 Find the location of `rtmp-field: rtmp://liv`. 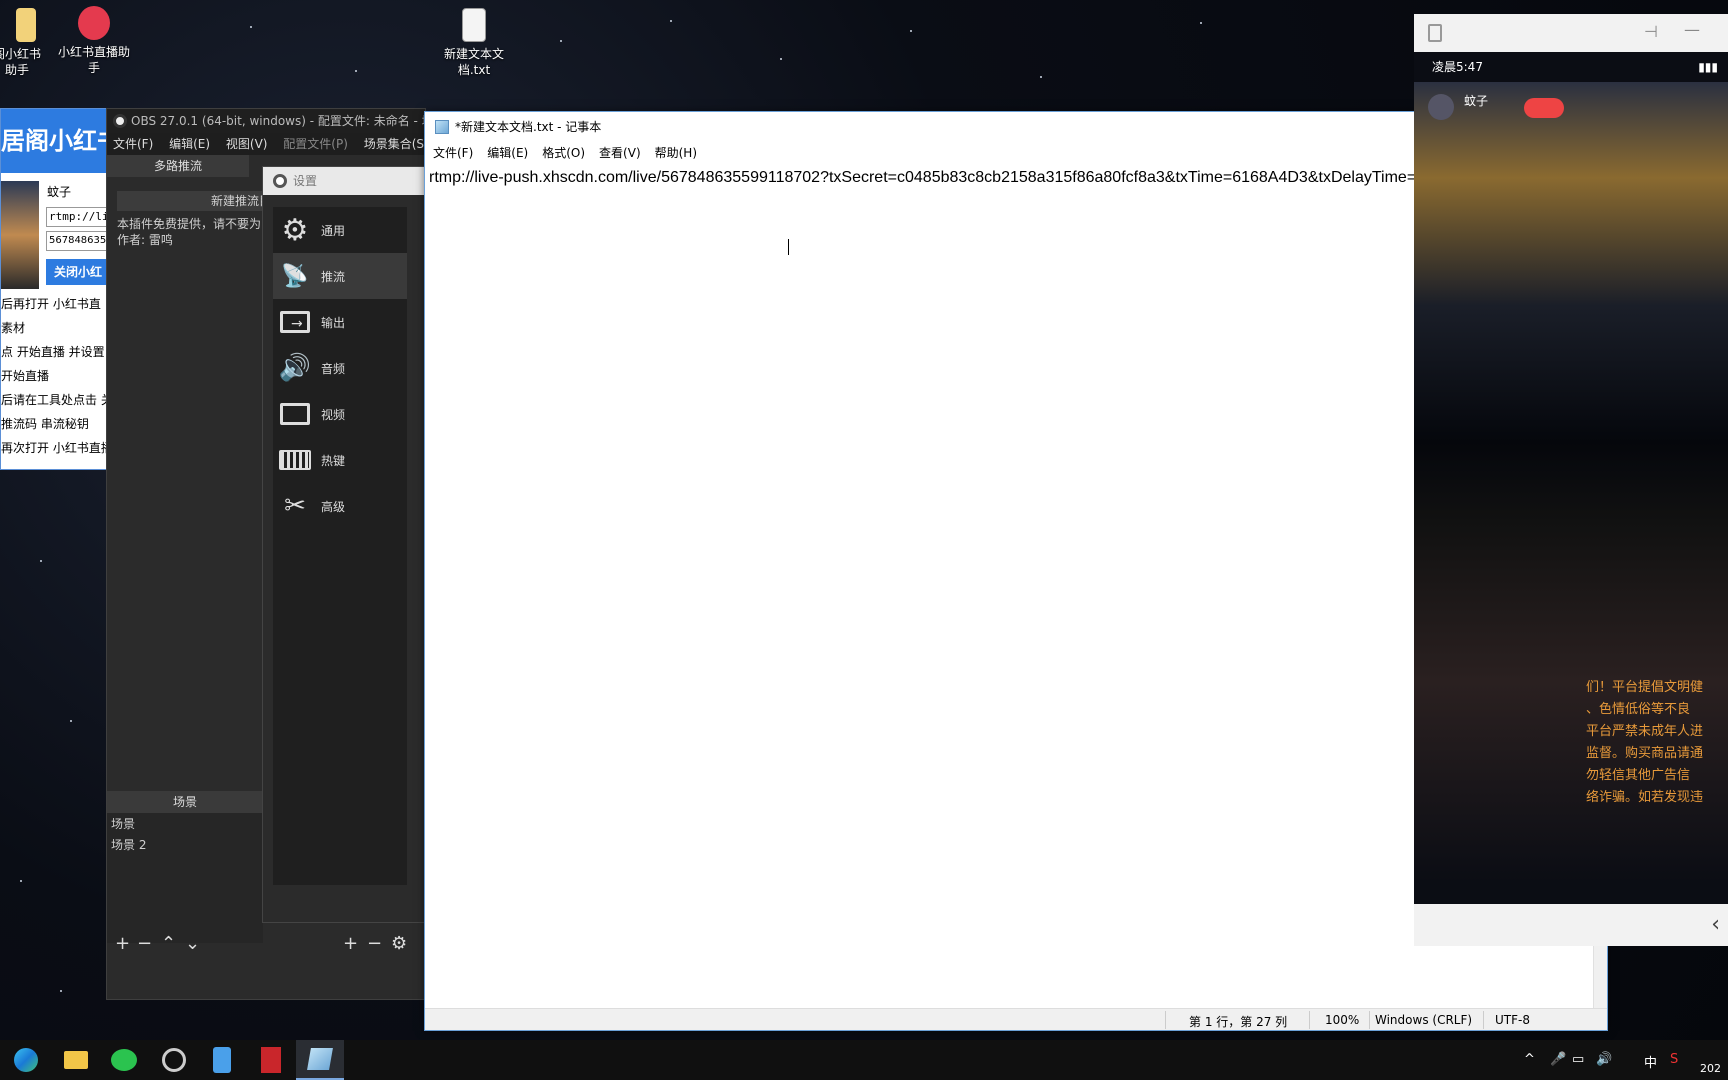

rtmp-field: rtmp://liv is located at coordinates (76, 217).